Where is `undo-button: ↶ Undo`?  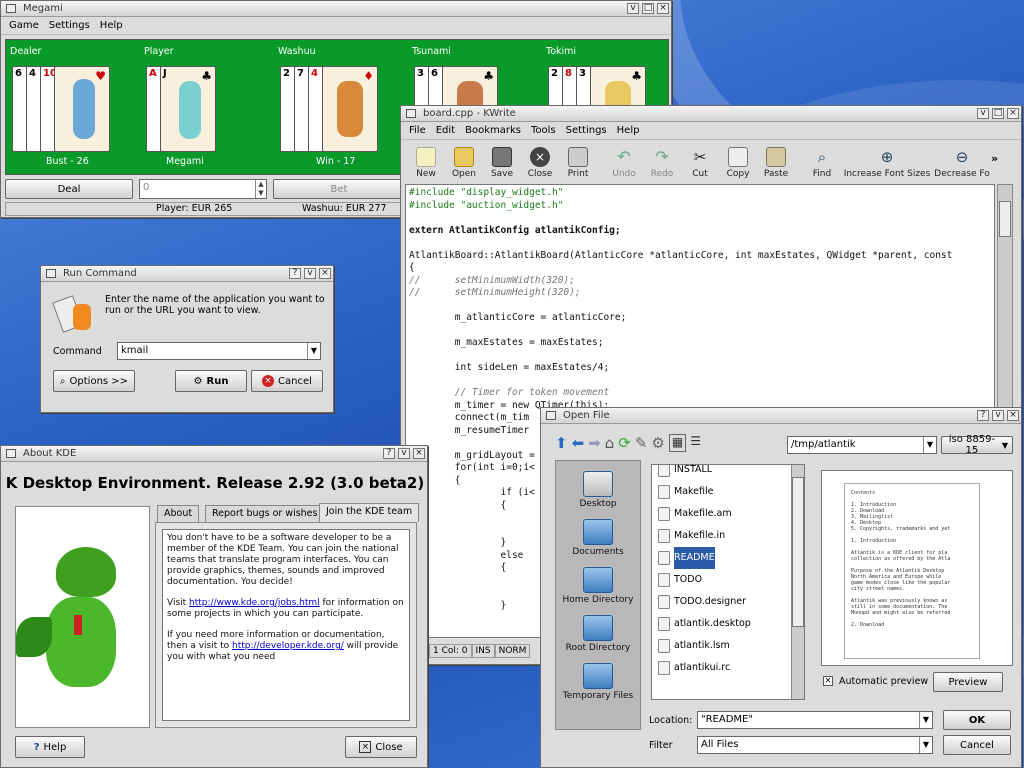
undo-button: ↶ Undo is located at coordinates (624, 163).